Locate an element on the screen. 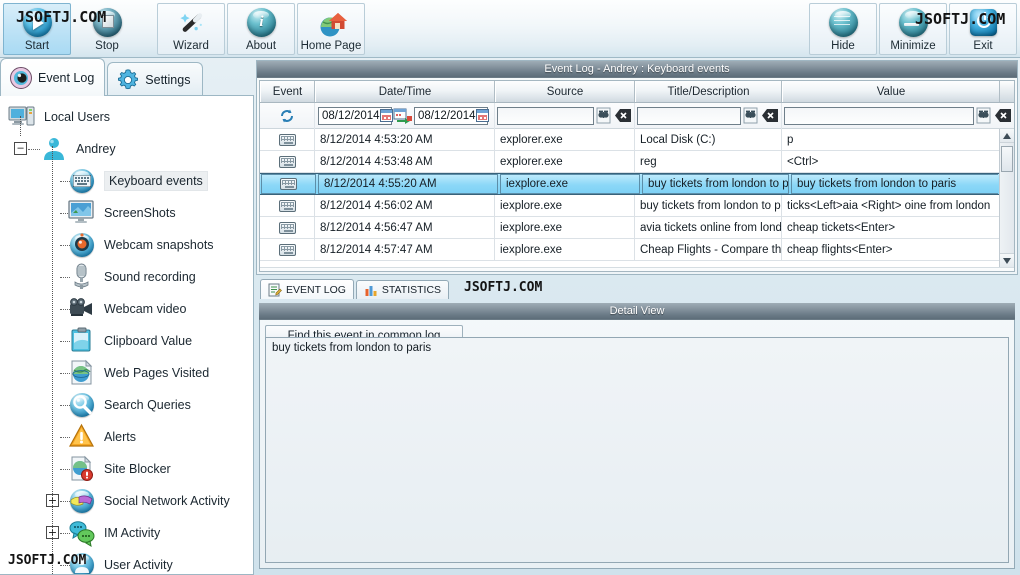 This screenshot has width=1020, height=575. toolbar-left-group: Start Stop is located at coordinates (72, 28).